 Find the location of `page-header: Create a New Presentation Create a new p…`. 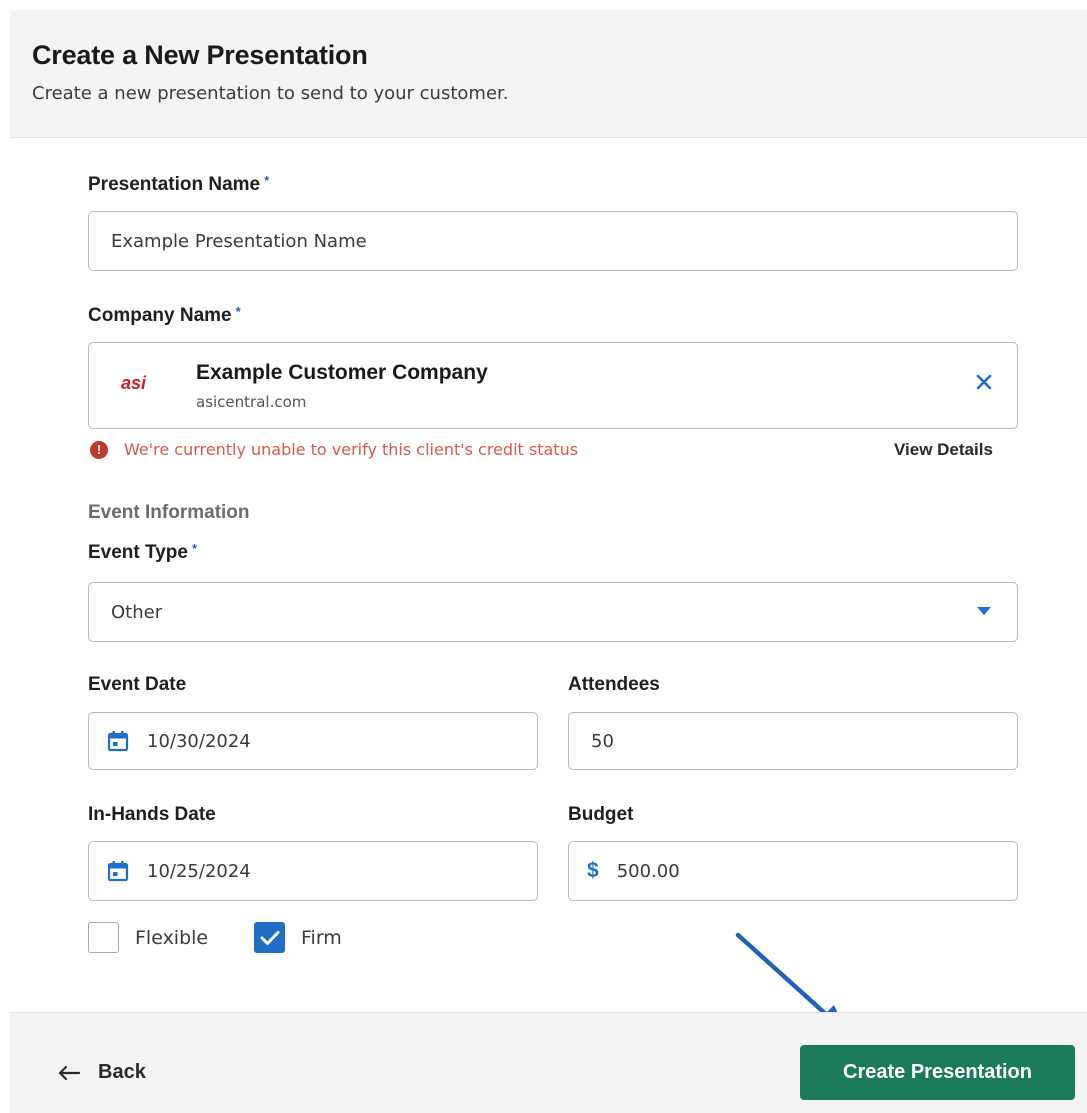

page-header: Create a New Presentation Create a new p… is located at coordinates (548, 74).